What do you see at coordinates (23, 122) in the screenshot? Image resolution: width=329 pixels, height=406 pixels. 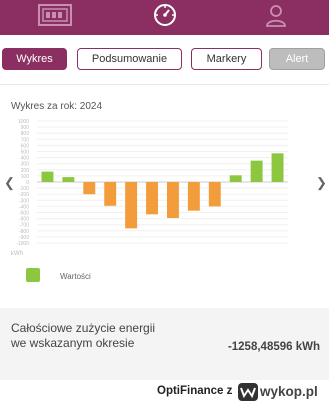 I see `y-tick-label: 1000` at bounding box center [23, 122].